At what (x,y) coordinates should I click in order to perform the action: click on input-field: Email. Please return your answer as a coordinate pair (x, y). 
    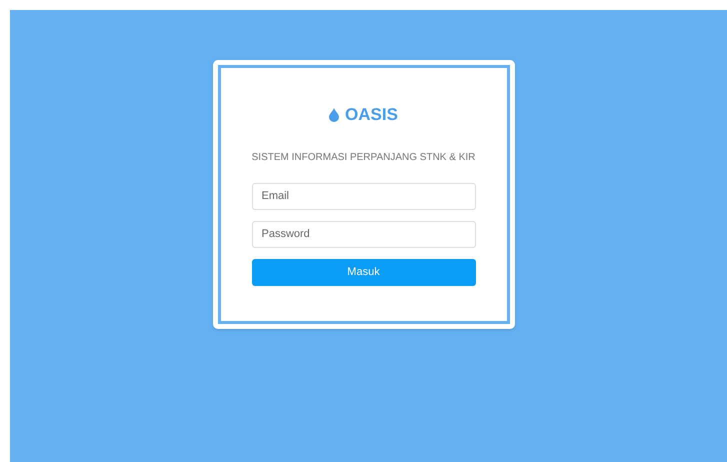
    Looking at the image, I should click on (364, 196).